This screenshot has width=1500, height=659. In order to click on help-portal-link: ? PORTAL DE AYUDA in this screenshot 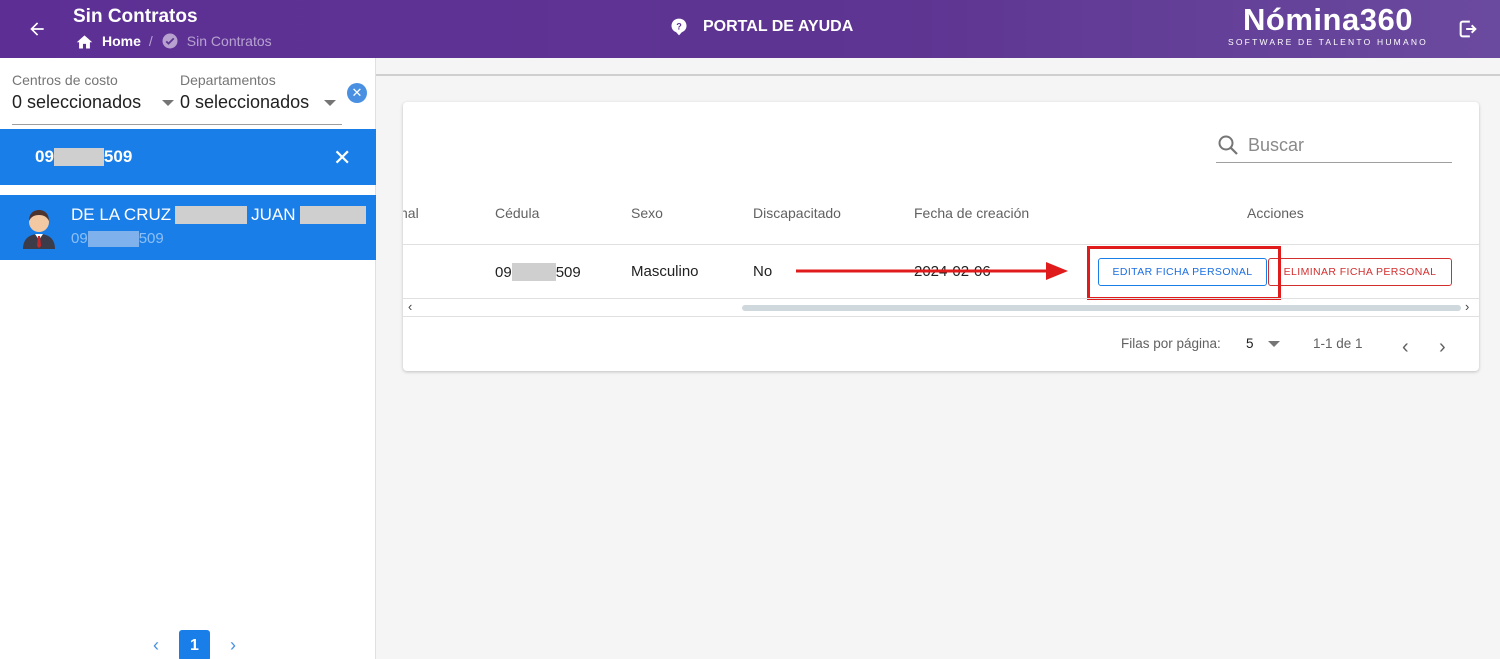, I will do `click(761, 27)`.